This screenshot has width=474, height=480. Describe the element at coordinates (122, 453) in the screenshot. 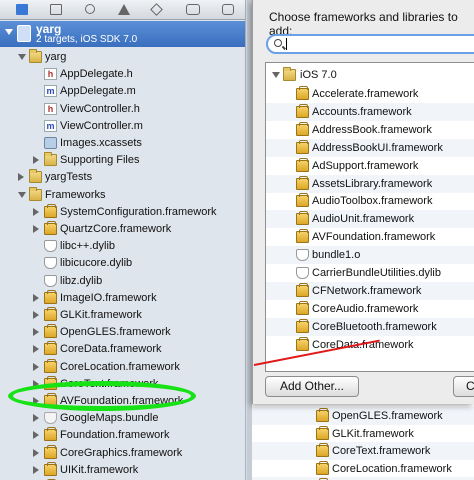

I see `navigator-item: CoreGraphics.framework` at that location.